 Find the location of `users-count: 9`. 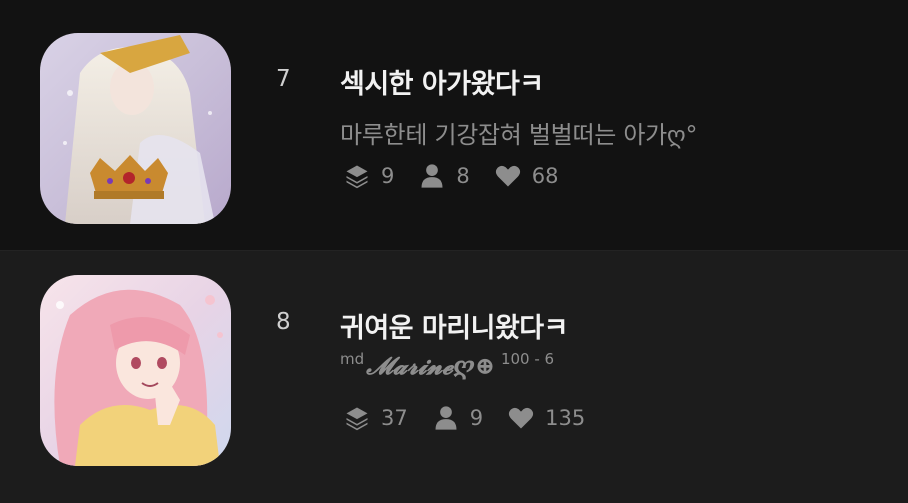

users-count: 9 is located at coordinates (476, 418).